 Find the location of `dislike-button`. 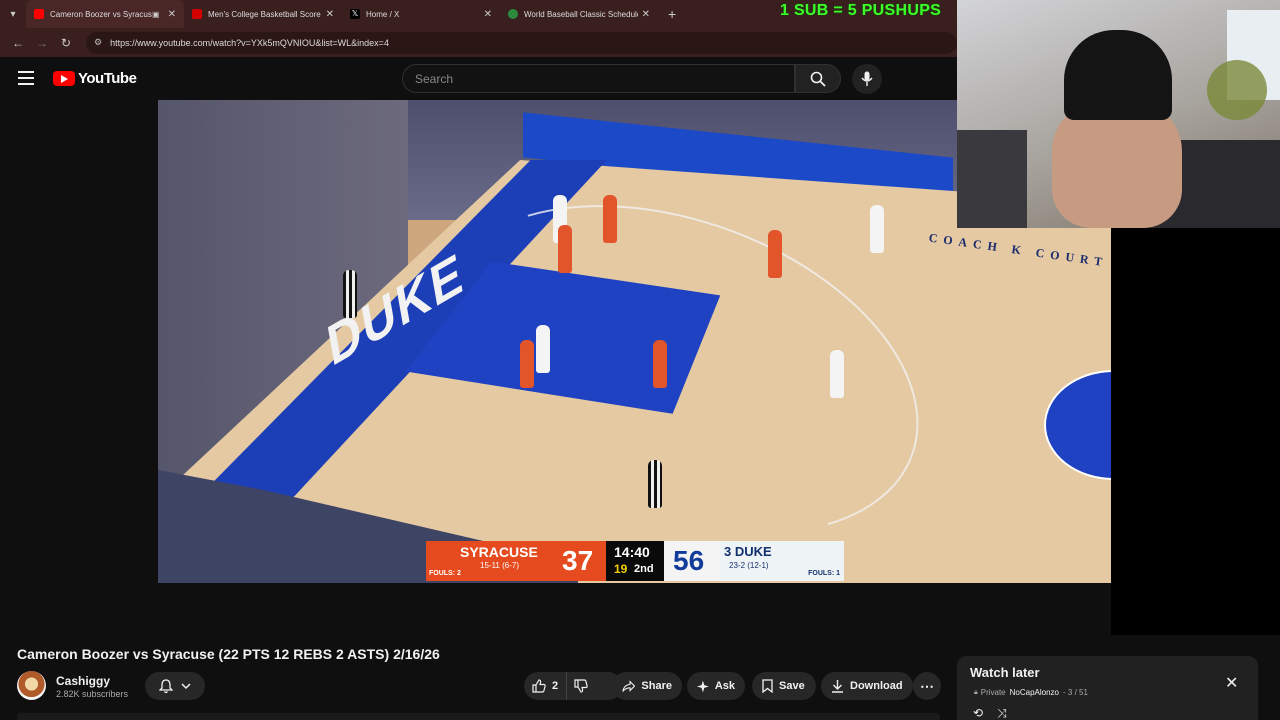

dislike-button is located at coordinates (584, 686).